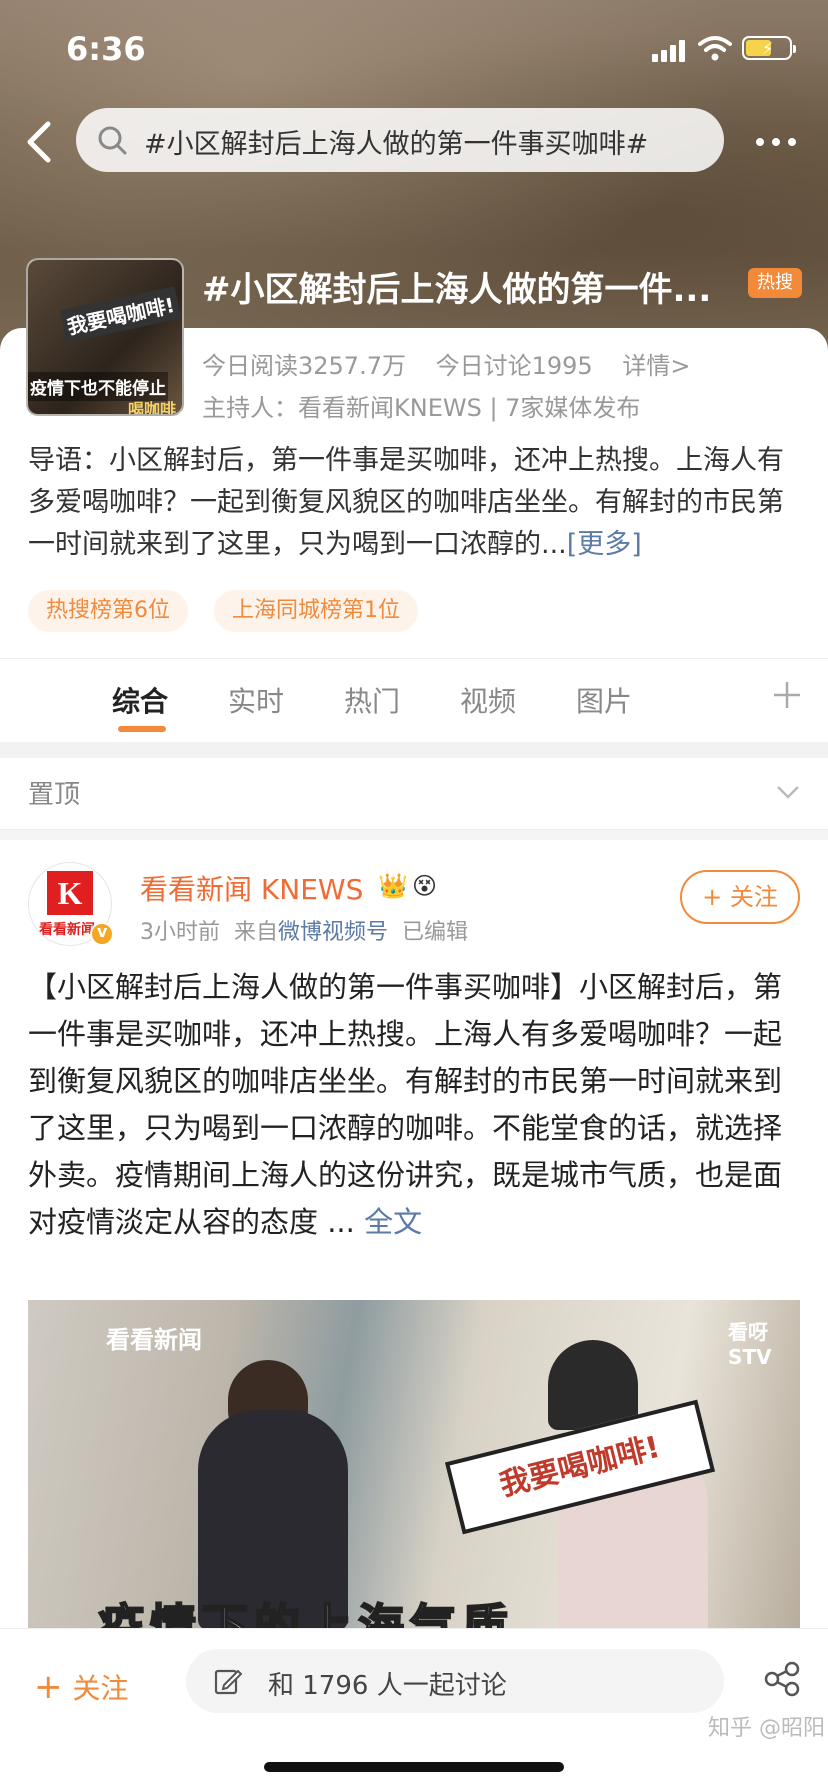 The height and width of the screenshot is (1792, 828). Describe the element at coordinates (40, 142) in the screenshot. I see `back-button` at that location.